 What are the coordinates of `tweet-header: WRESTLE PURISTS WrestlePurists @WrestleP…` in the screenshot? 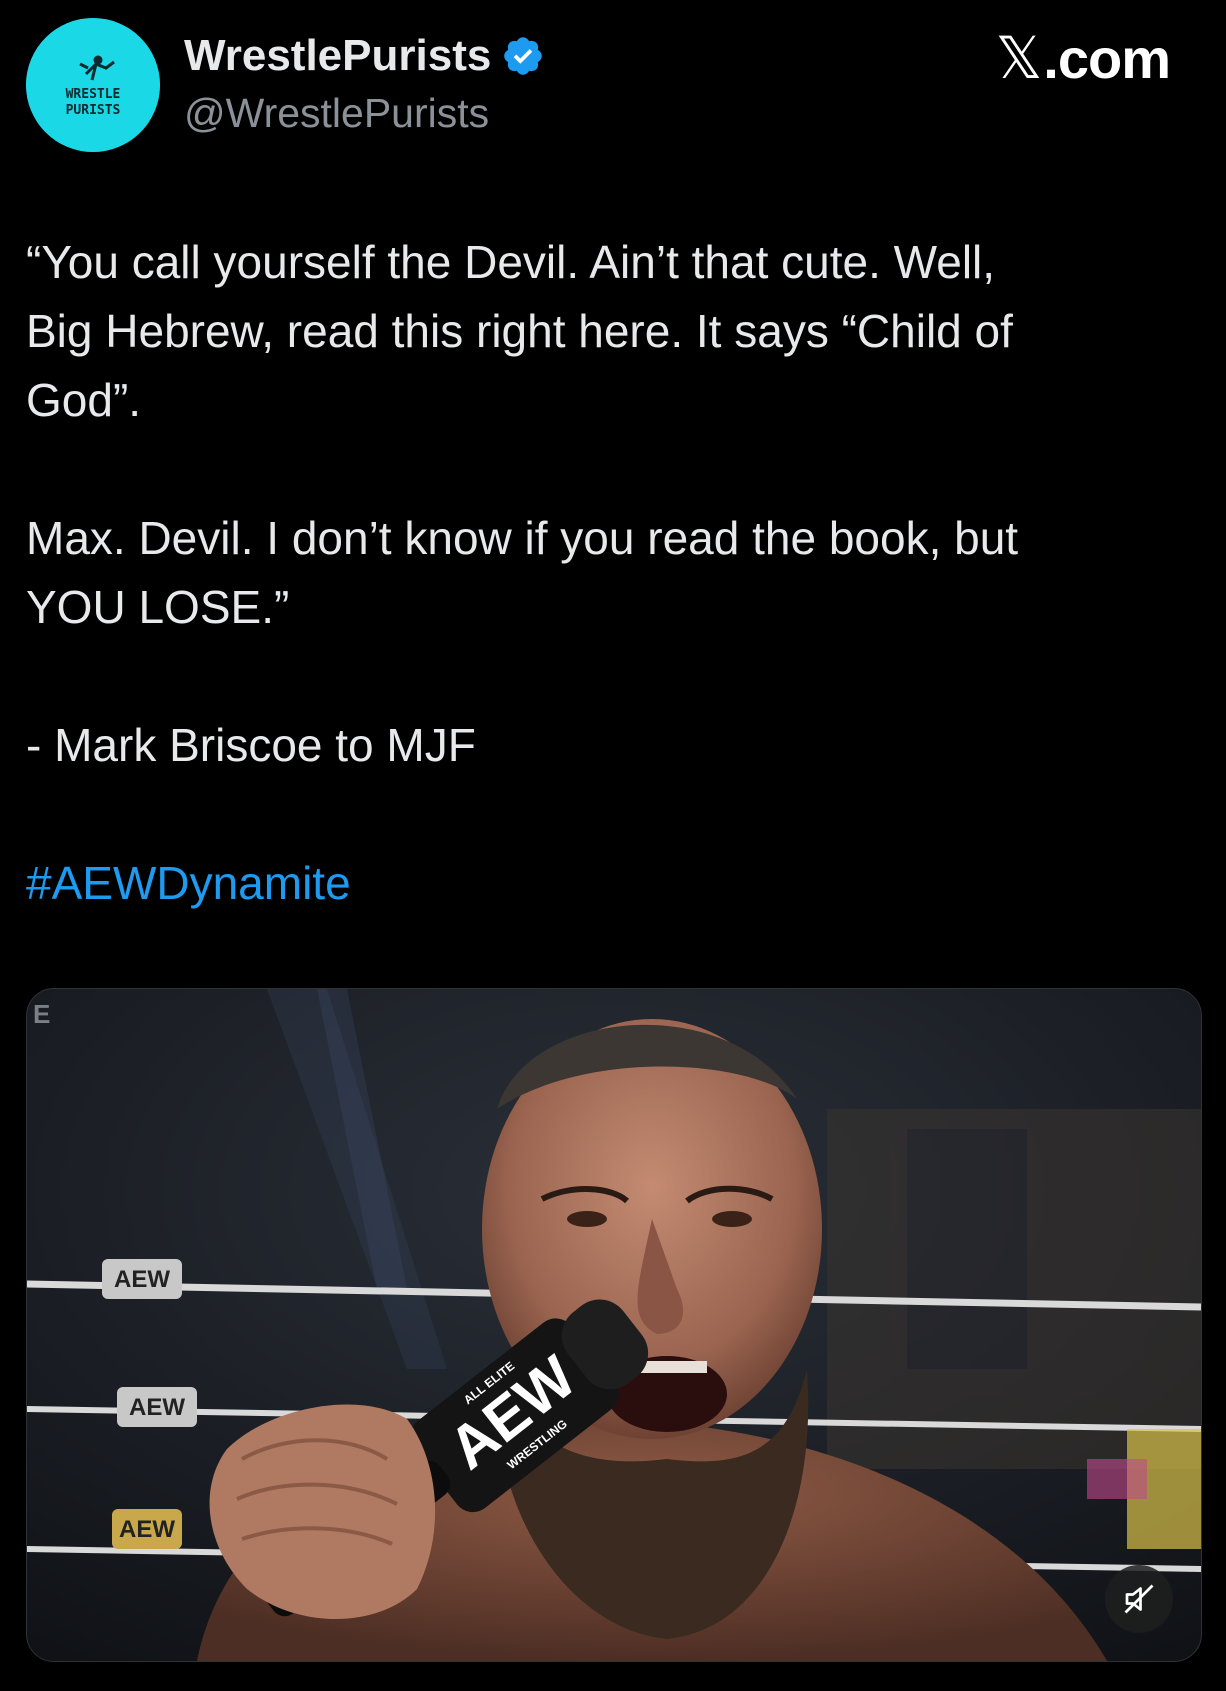 It's located at (613, 90).